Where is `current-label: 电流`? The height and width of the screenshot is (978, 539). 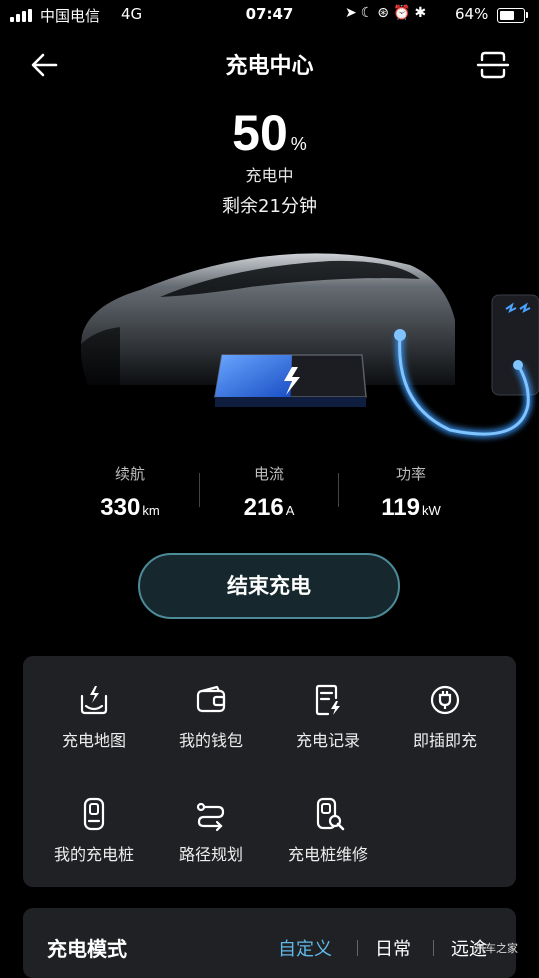
current-label: 电流 is located at coordinates (268, 474).